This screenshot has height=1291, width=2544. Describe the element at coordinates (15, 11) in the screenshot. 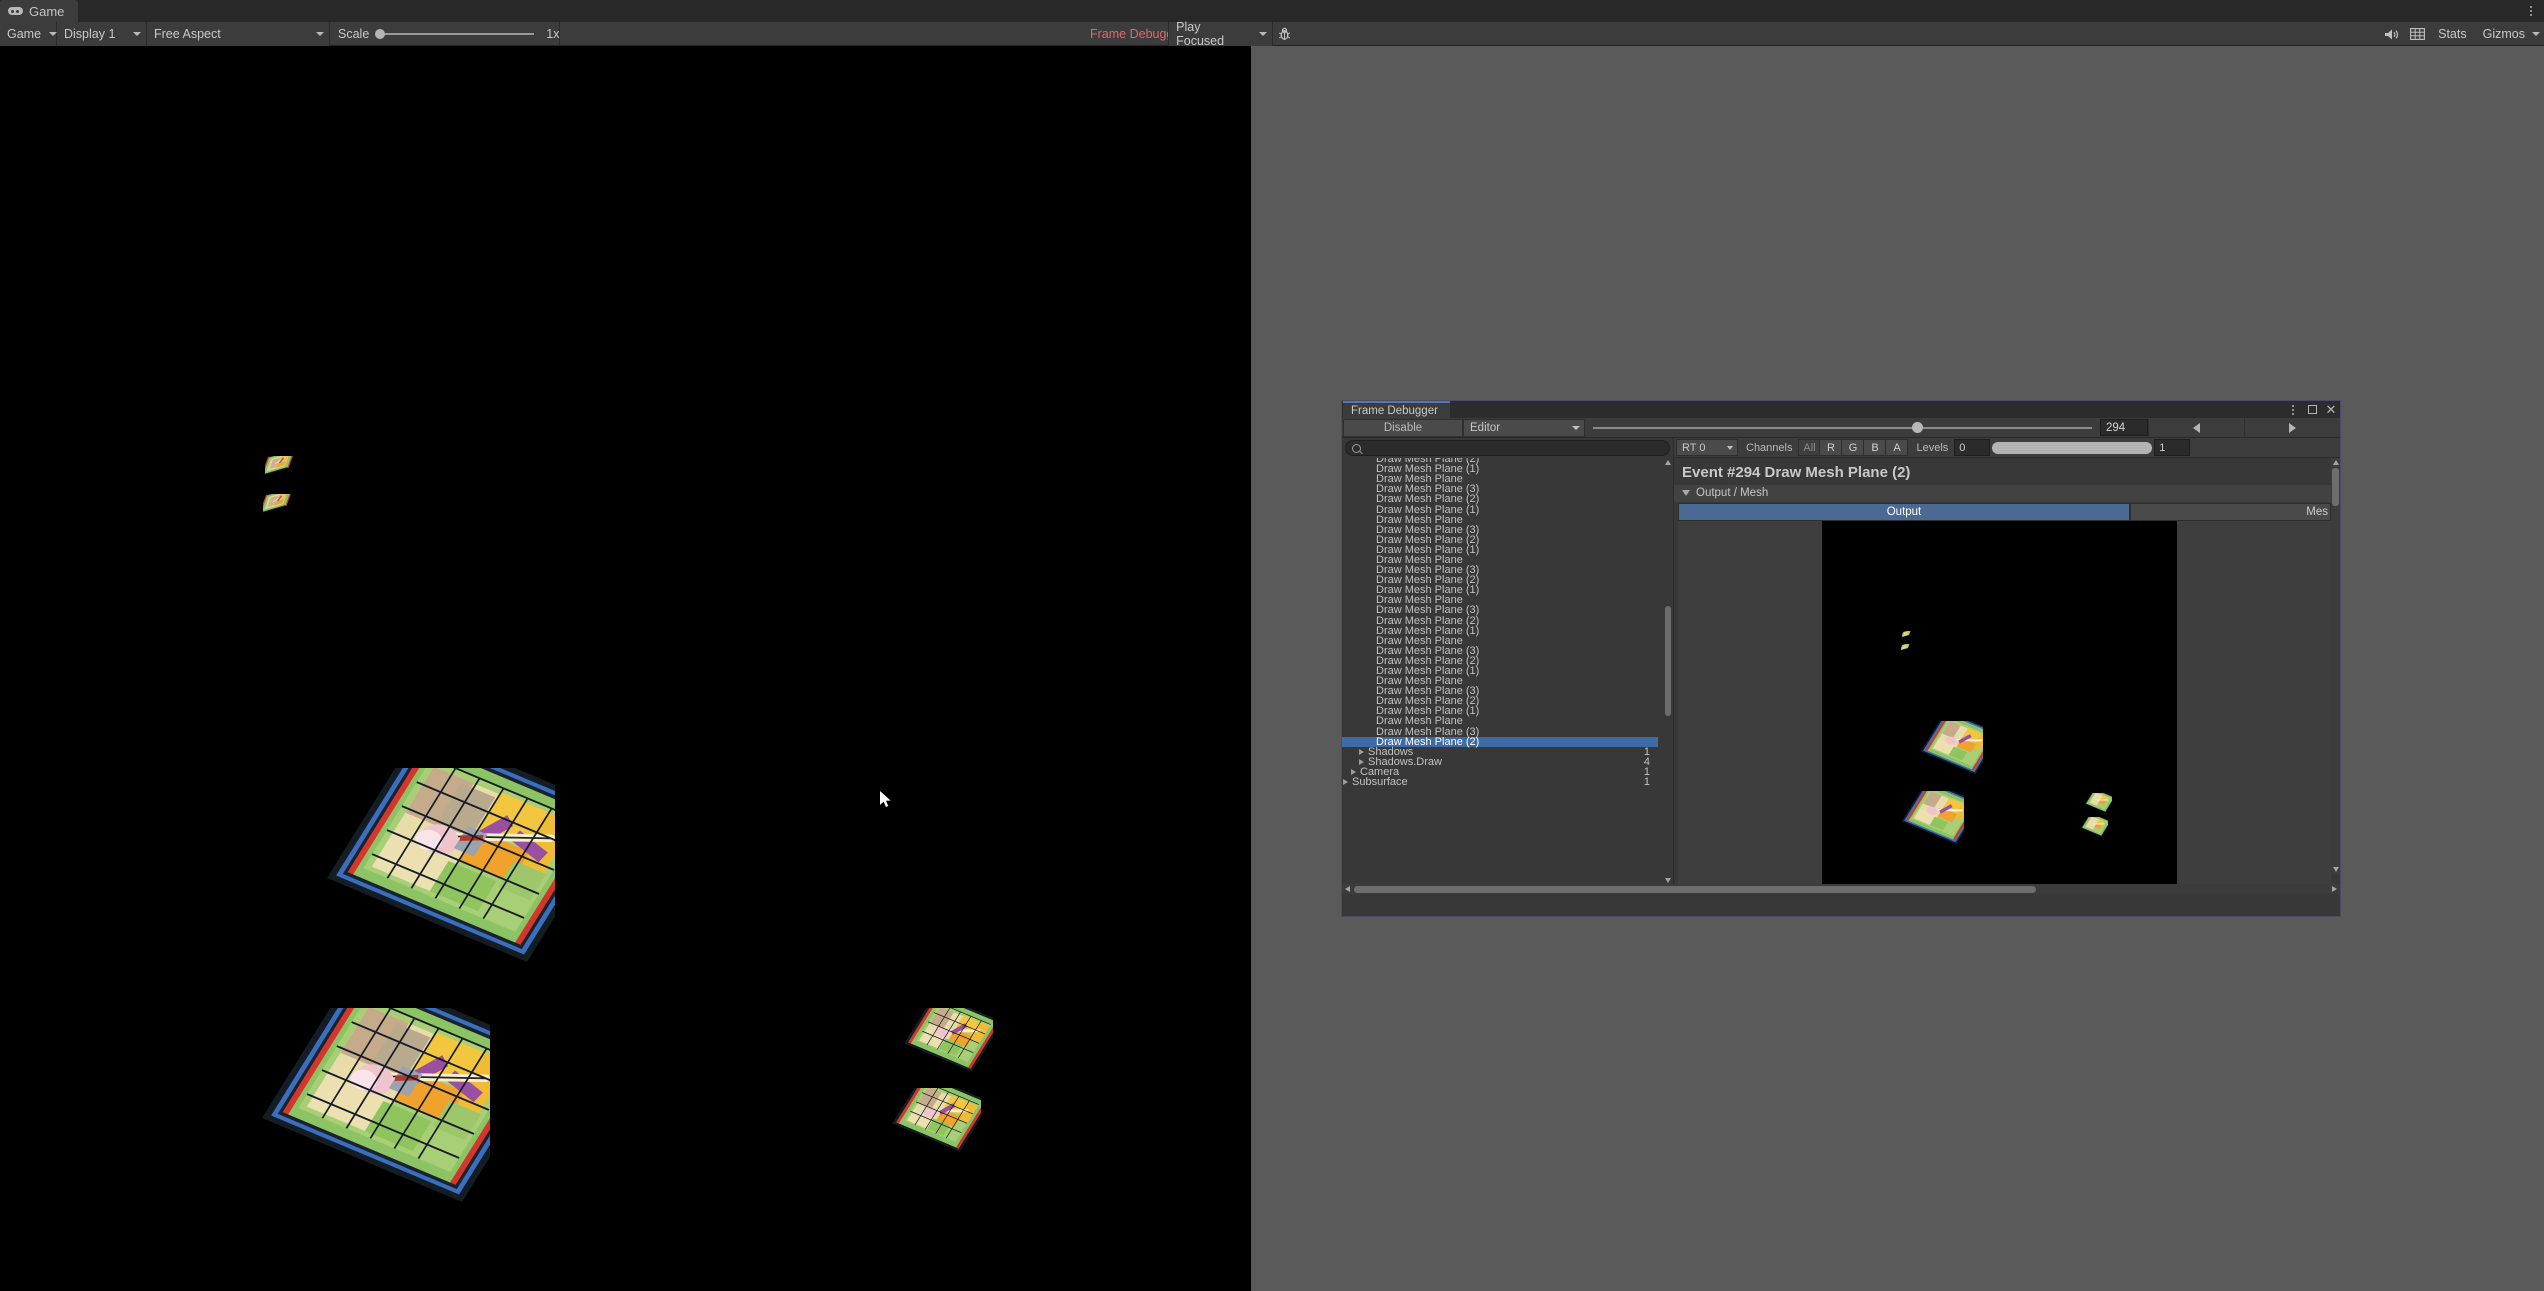

I see `gamepad-icon` at that location.